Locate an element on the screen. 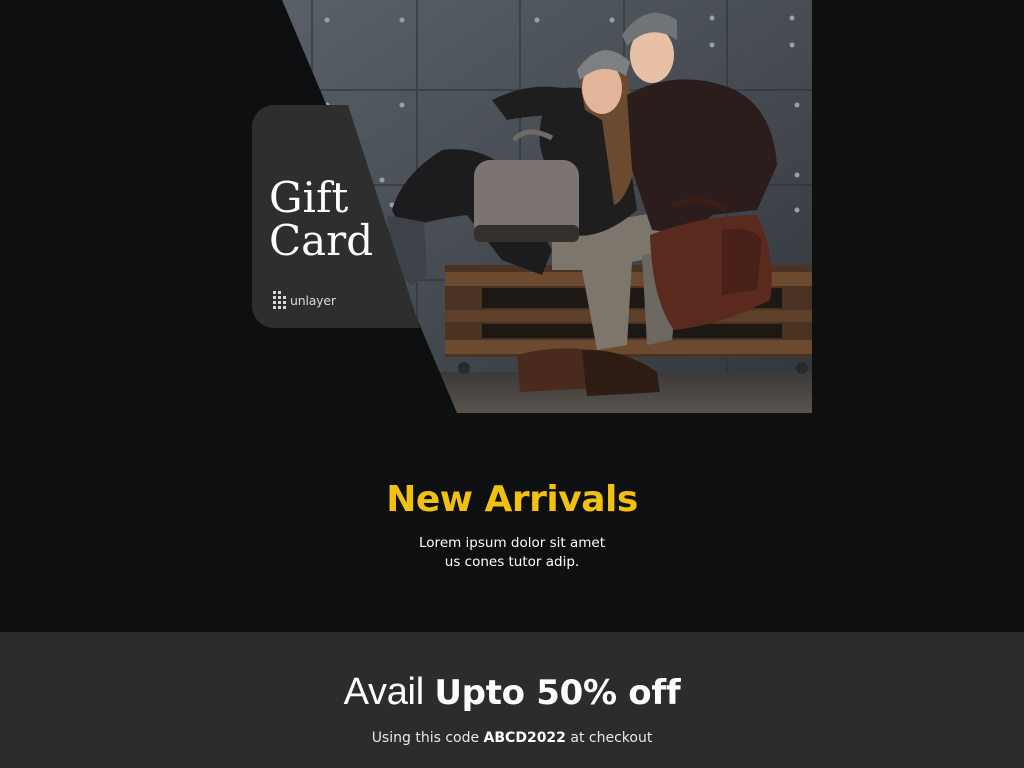  promo-code: ABCD2022 is located at coordinates (524, 738).